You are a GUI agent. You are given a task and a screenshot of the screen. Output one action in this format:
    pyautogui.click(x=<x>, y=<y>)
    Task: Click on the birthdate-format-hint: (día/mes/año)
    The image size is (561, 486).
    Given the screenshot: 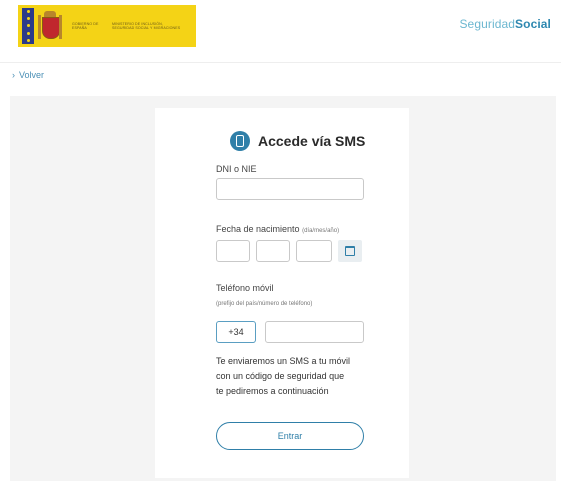 What is the action you would take?
    pyautogui.click(x=321, y=231)
    